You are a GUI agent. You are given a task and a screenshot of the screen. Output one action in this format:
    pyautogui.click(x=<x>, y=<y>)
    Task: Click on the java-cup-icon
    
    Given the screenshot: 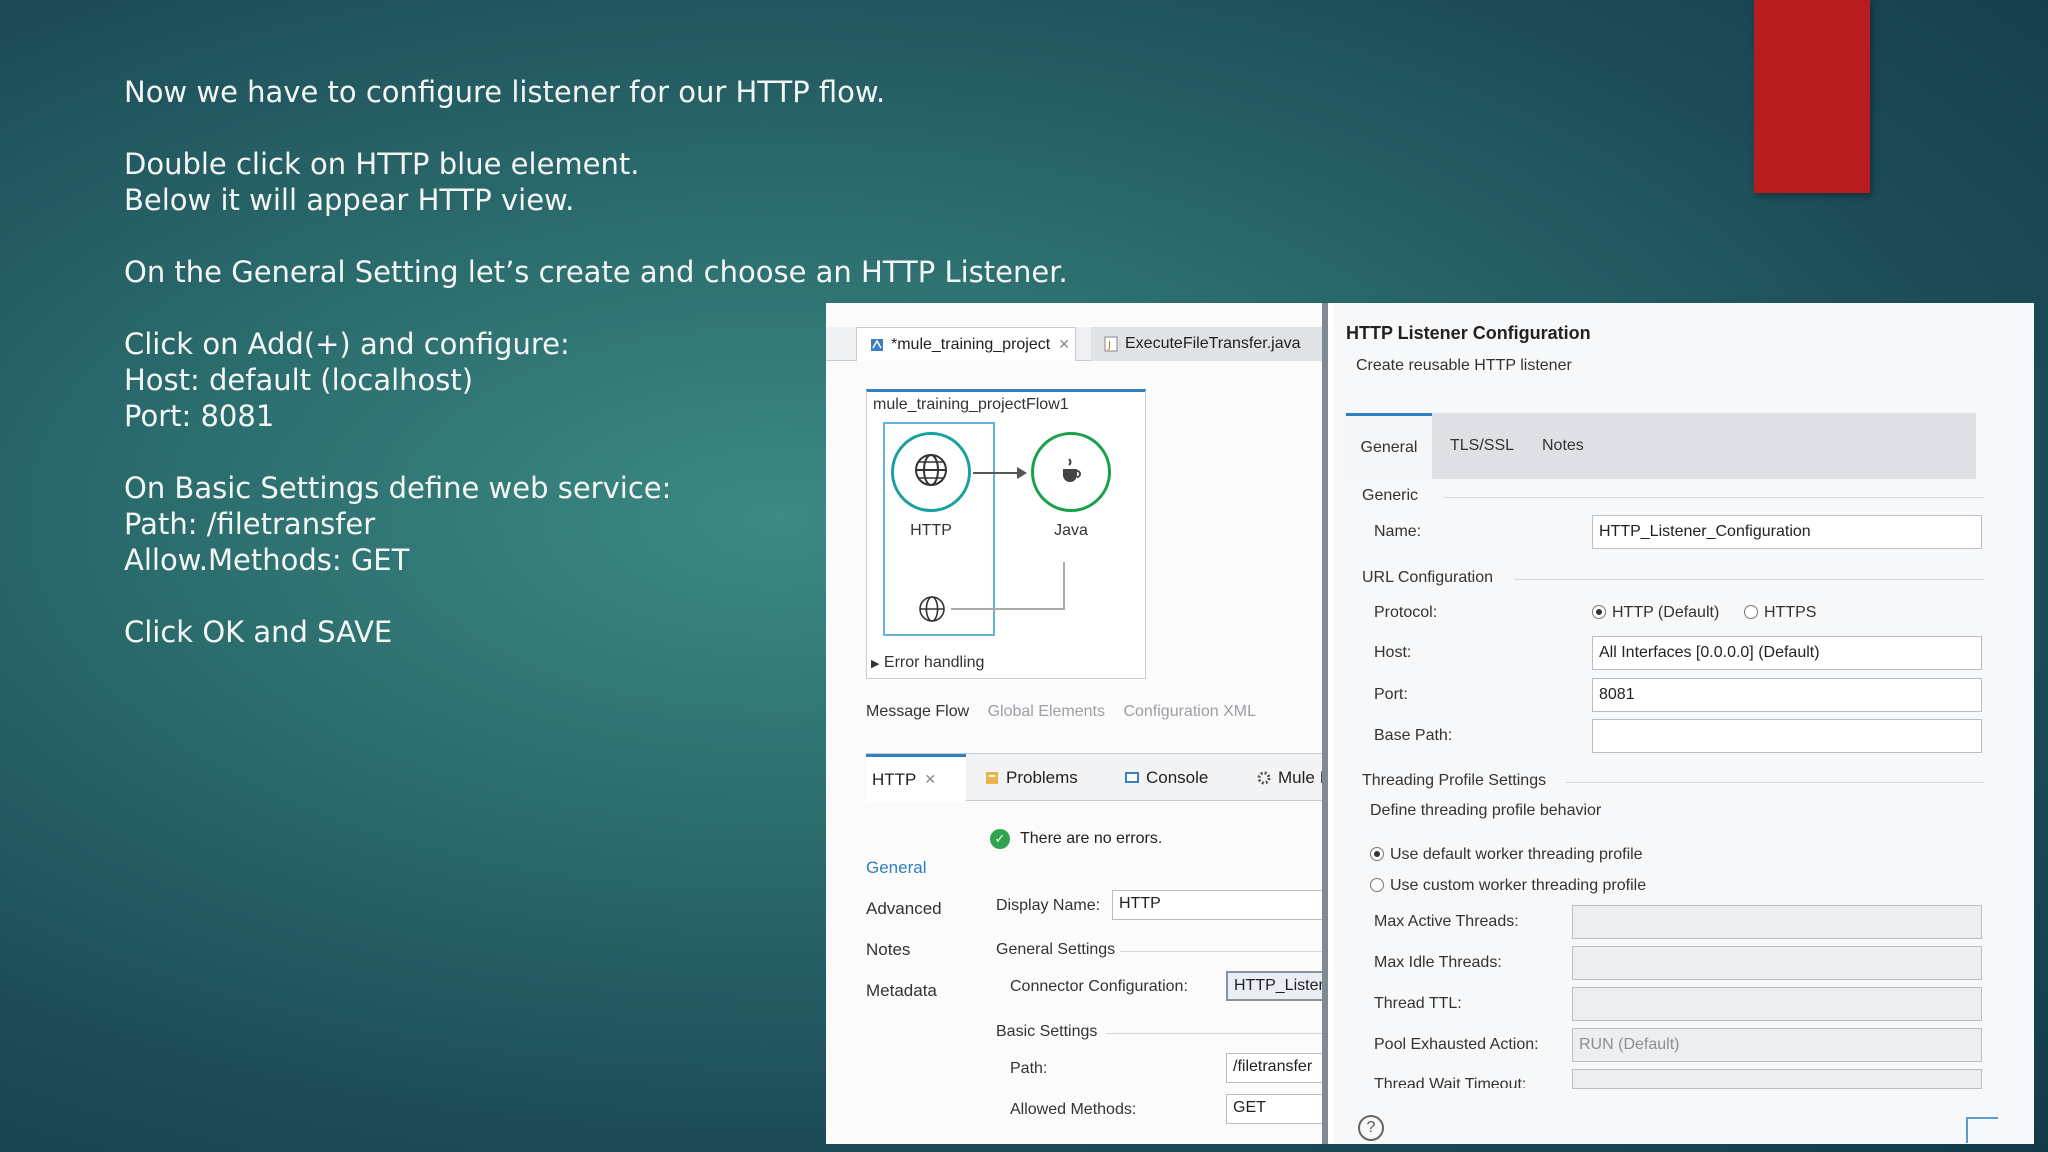 What is the action you would take?
    pyautogui.click(x=1071, y=472)
    